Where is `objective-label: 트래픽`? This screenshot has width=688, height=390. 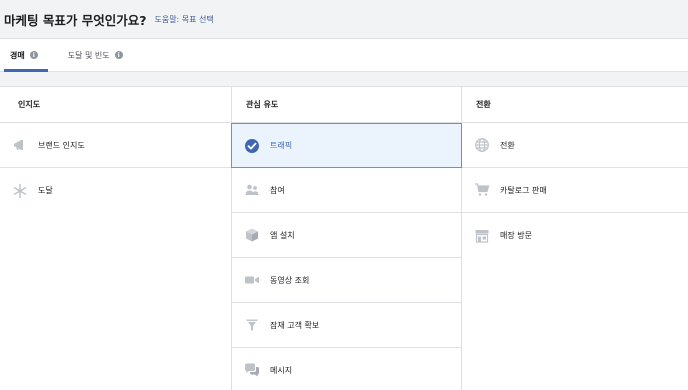 objective-label: 트래픽 is located at coordinates (281, 145).